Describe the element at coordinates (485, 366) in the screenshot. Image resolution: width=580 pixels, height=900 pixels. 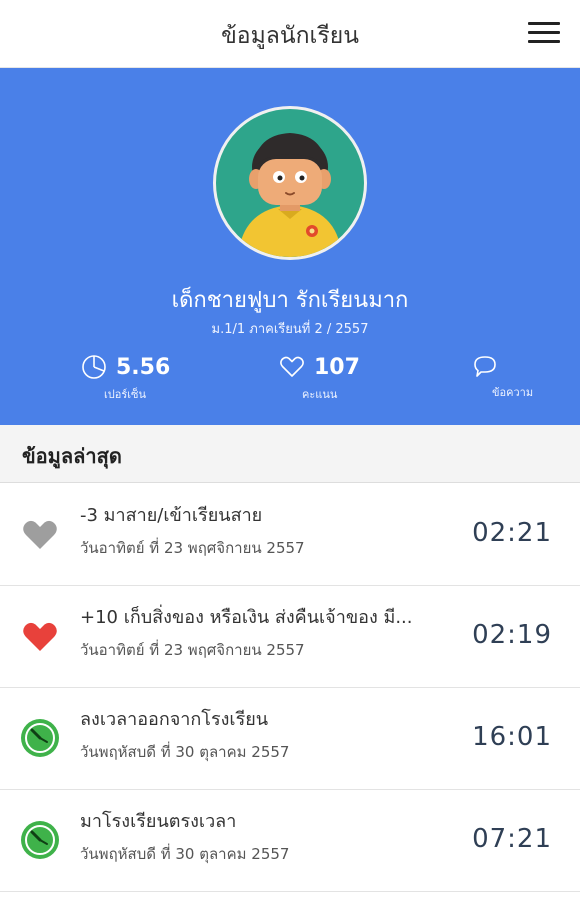
I see `chat-bubble-icon` at that location.